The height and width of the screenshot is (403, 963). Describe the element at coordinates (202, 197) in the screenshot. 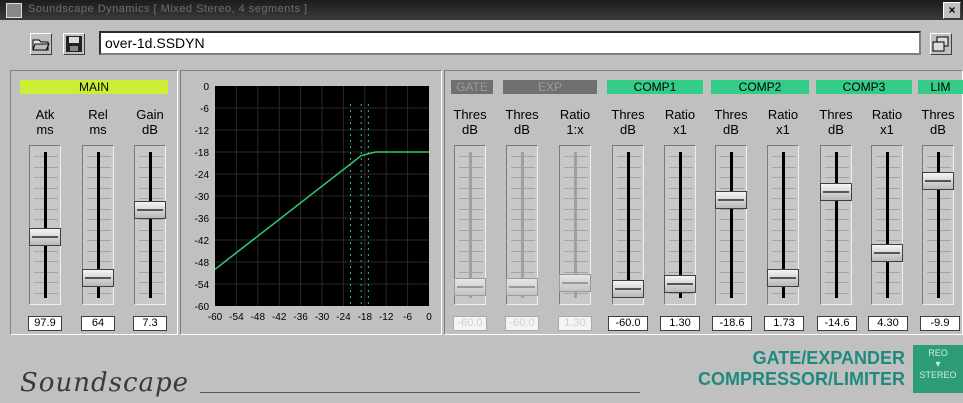

I see `y-tick-label: -30` at that location.